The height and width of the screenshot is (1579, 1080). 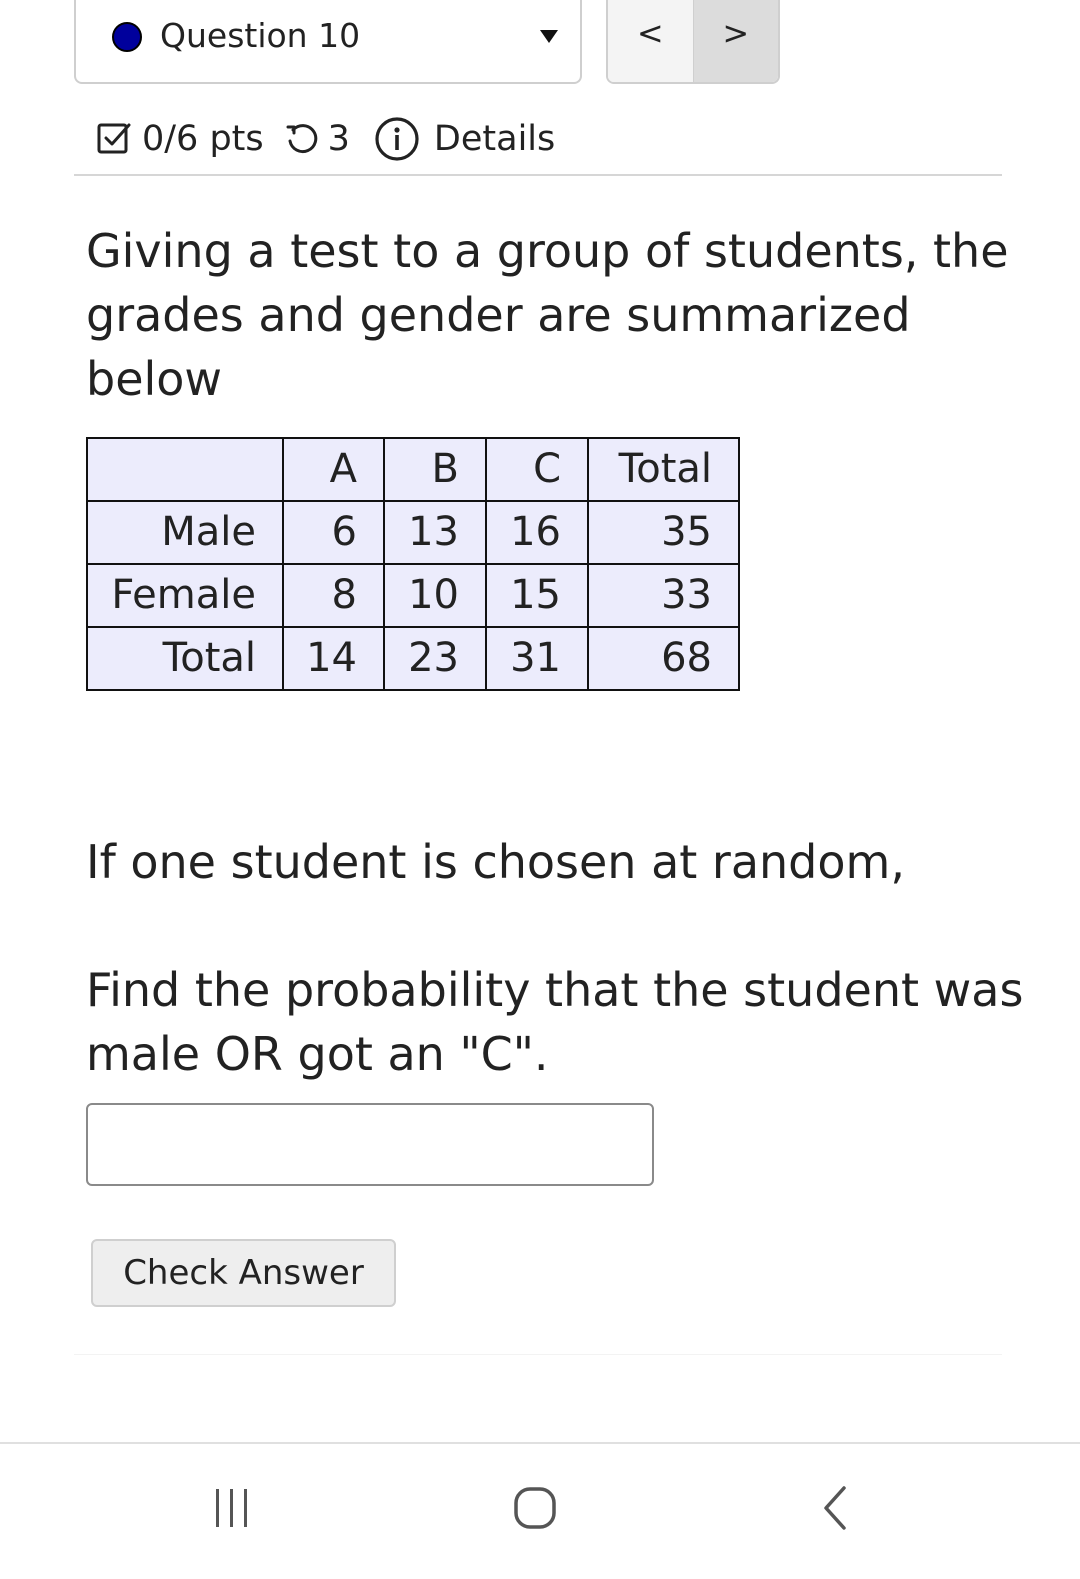 What do you see at coordinates (333, 532) in the screenshot?
I see `table-cell: 6` at bounding box center [333, 532].